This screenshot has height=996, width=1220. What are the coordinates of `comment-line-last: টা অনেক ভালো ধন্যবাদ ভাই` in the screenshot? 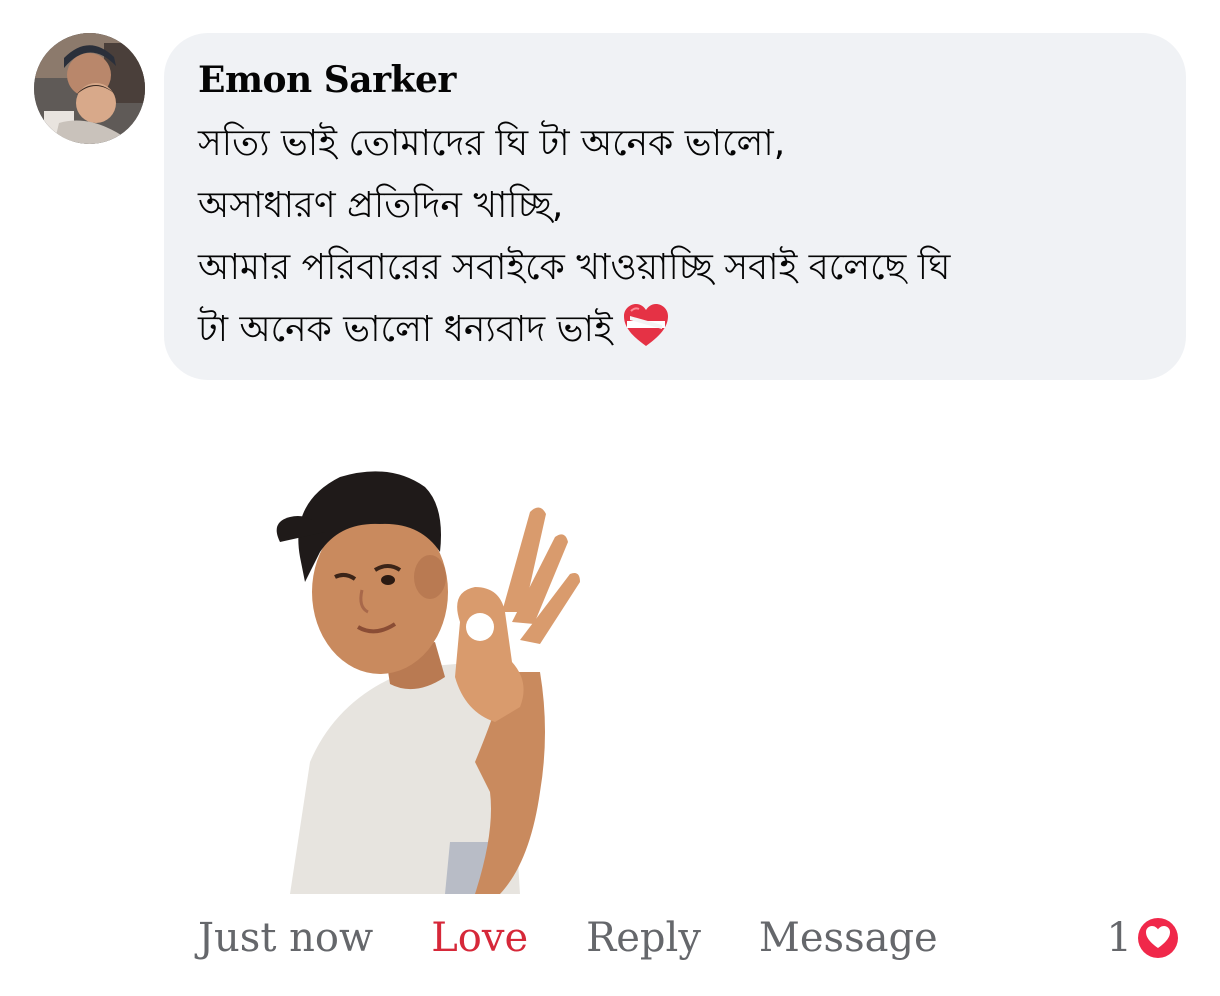 It's located at (672, 330).